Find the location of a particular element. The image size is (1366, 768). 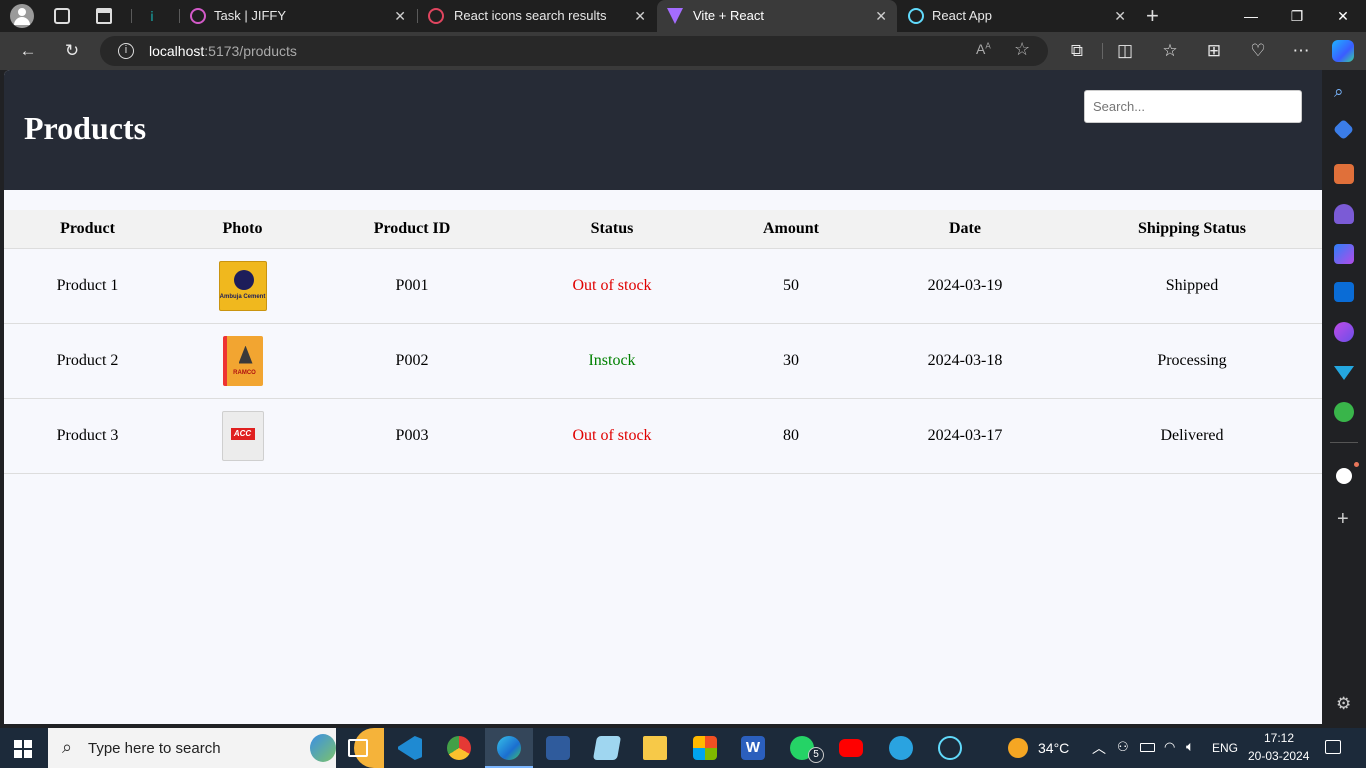

tab-label: Task | JIFFY is located at coordinates (250, 15).